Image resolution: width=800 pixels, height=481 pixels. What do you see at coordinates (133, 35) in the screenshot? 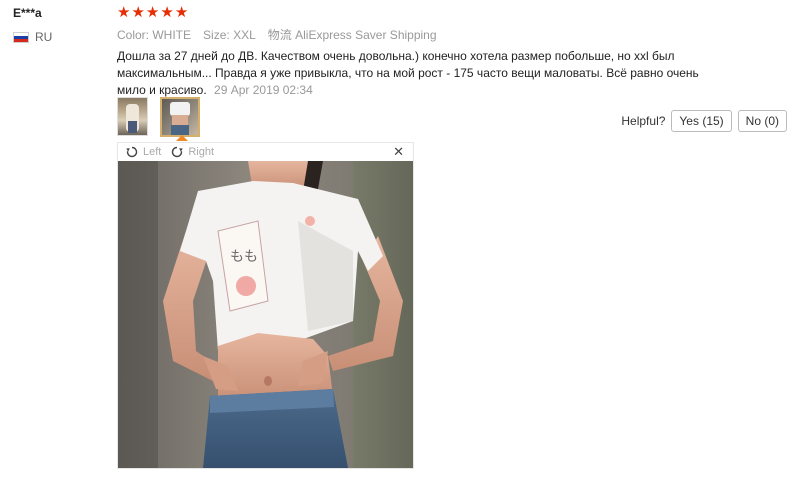
I see `color-label: Color:` at bounding box center [133, 35].